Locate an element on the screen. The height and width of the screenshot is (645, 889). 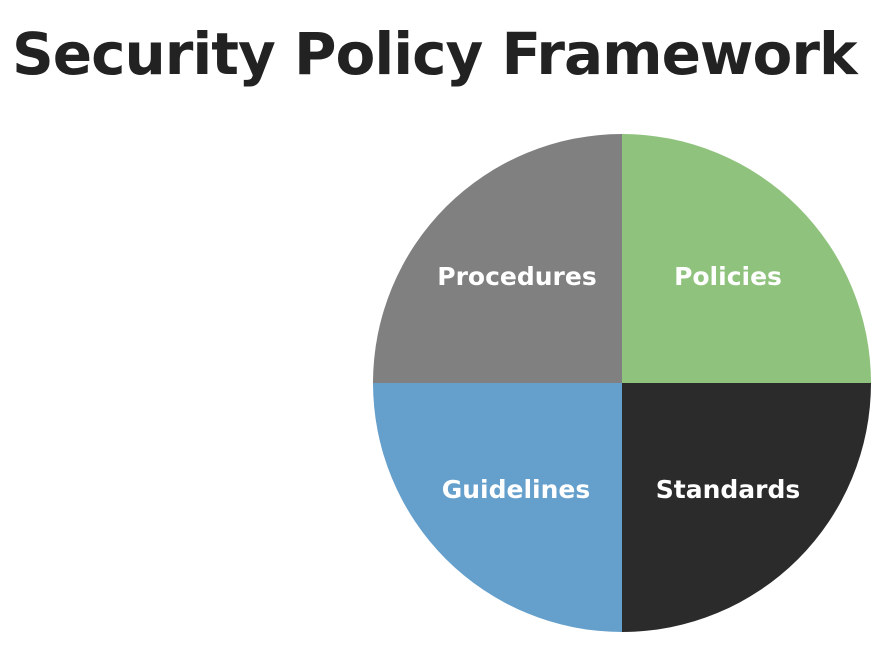
quadrant-procedures is located at coordinates (497, 258).